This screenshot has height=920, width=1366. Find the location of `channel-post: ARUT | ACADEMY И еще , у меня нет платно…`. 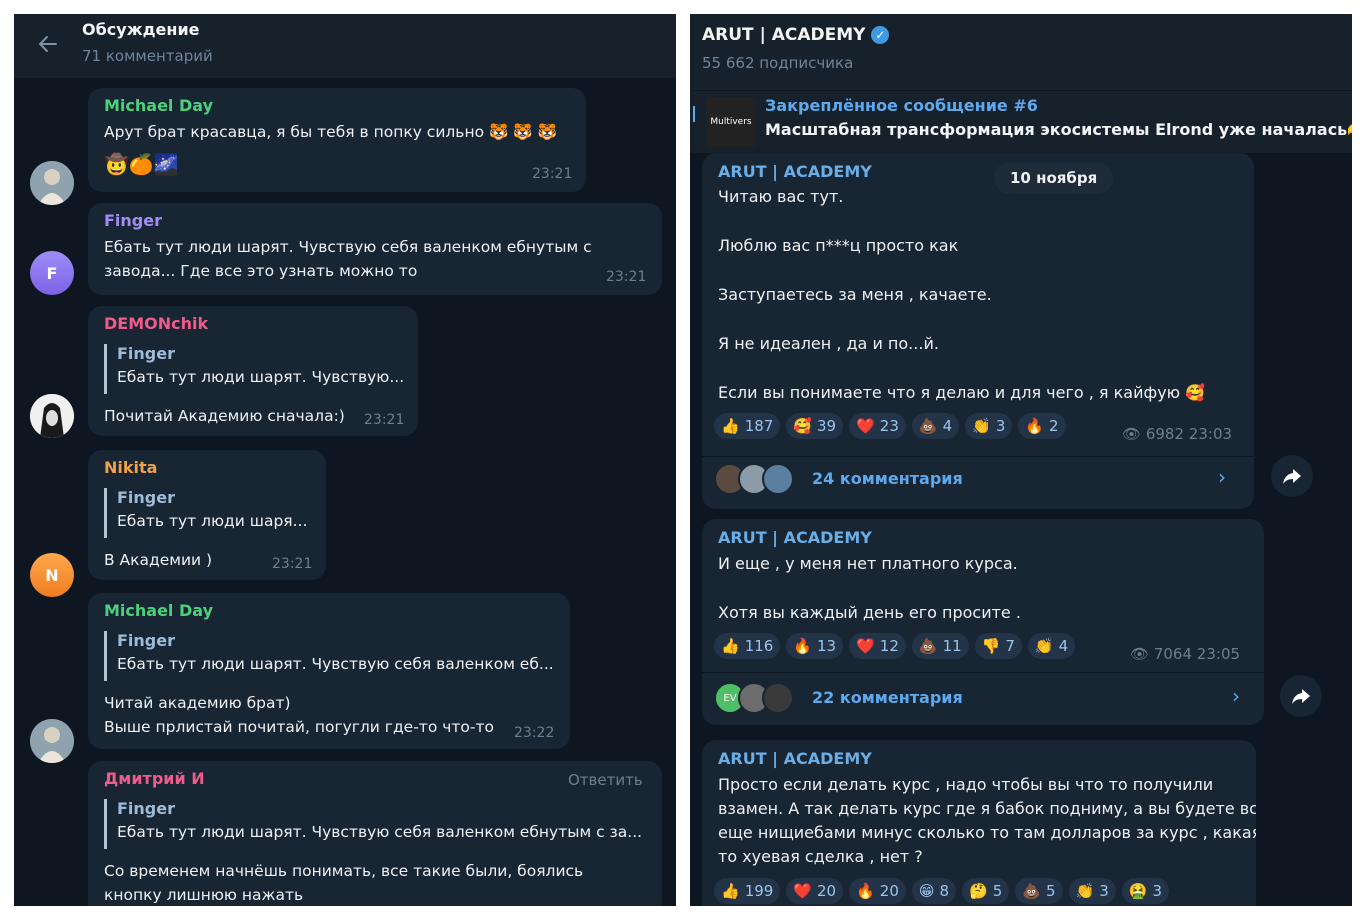

channel-post: ARUT | ACADEMY И еще , у меня нет платно… is located at coordinates (983, 622).